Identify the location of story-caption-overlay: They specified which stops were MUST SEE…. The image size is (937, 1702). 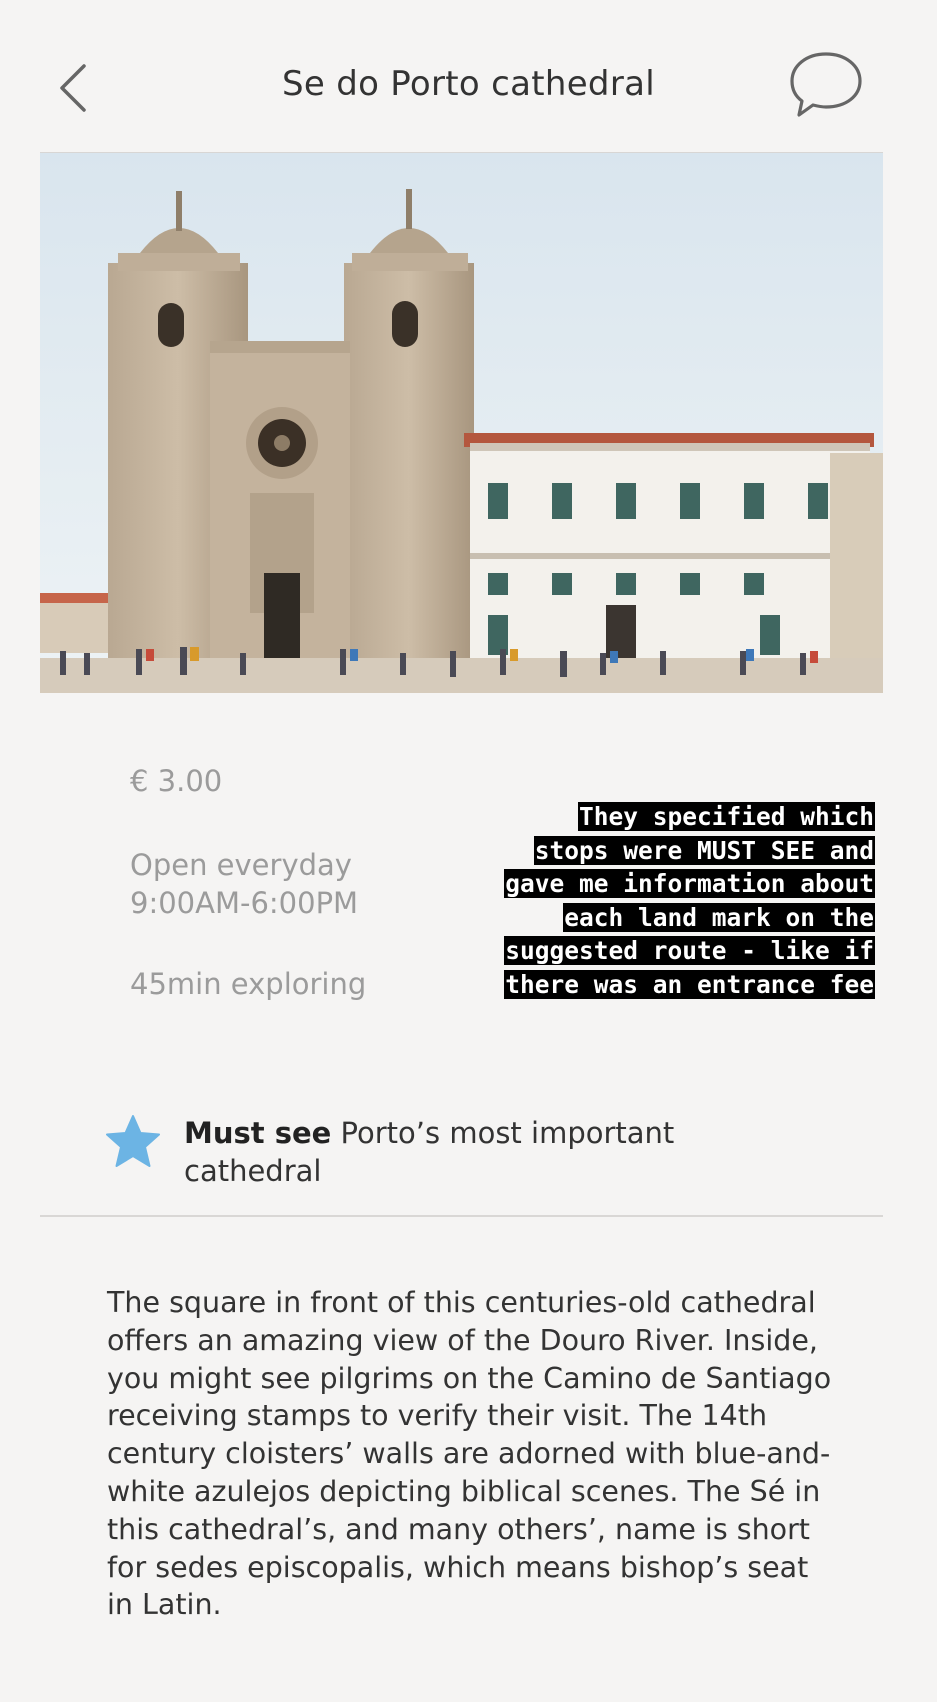
(645, 901).